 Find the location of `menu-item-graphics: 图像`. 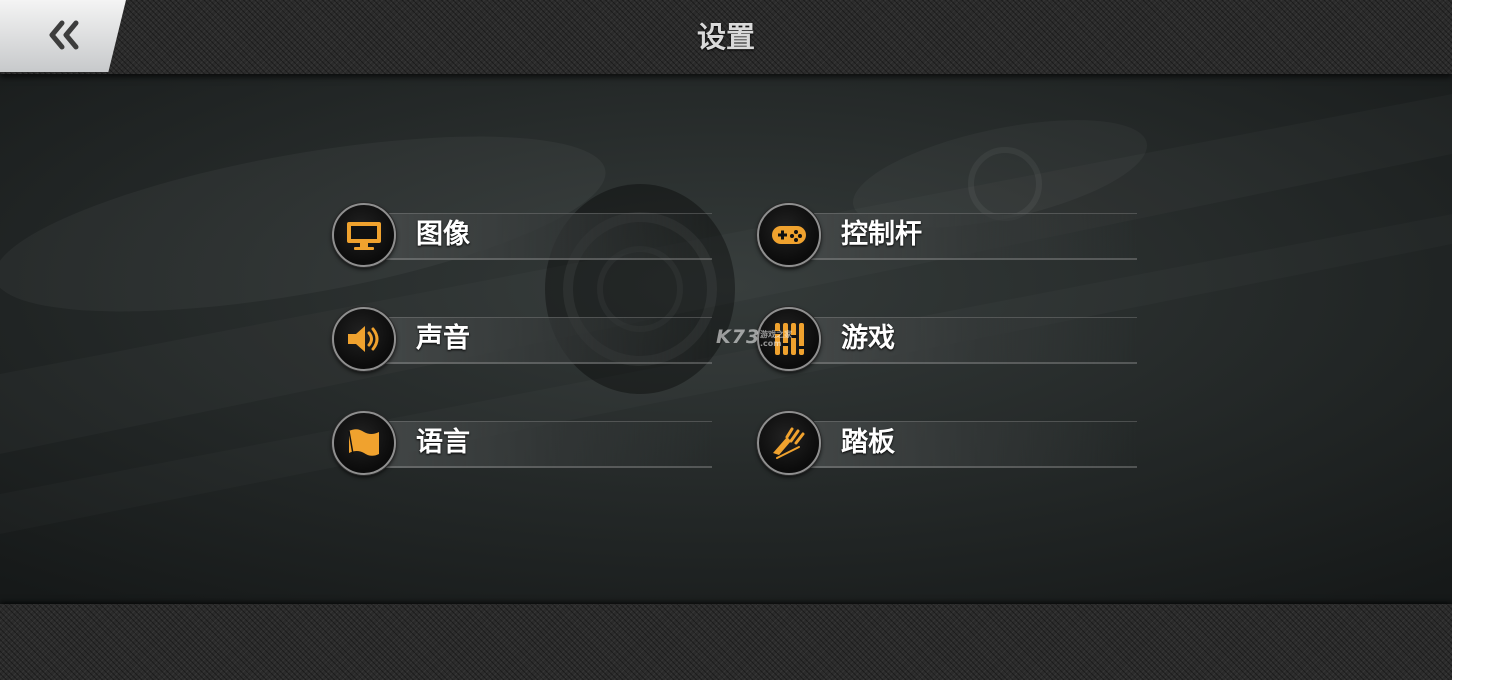

menu-item-graphics: 图像 is located at coordinates (522, 235).